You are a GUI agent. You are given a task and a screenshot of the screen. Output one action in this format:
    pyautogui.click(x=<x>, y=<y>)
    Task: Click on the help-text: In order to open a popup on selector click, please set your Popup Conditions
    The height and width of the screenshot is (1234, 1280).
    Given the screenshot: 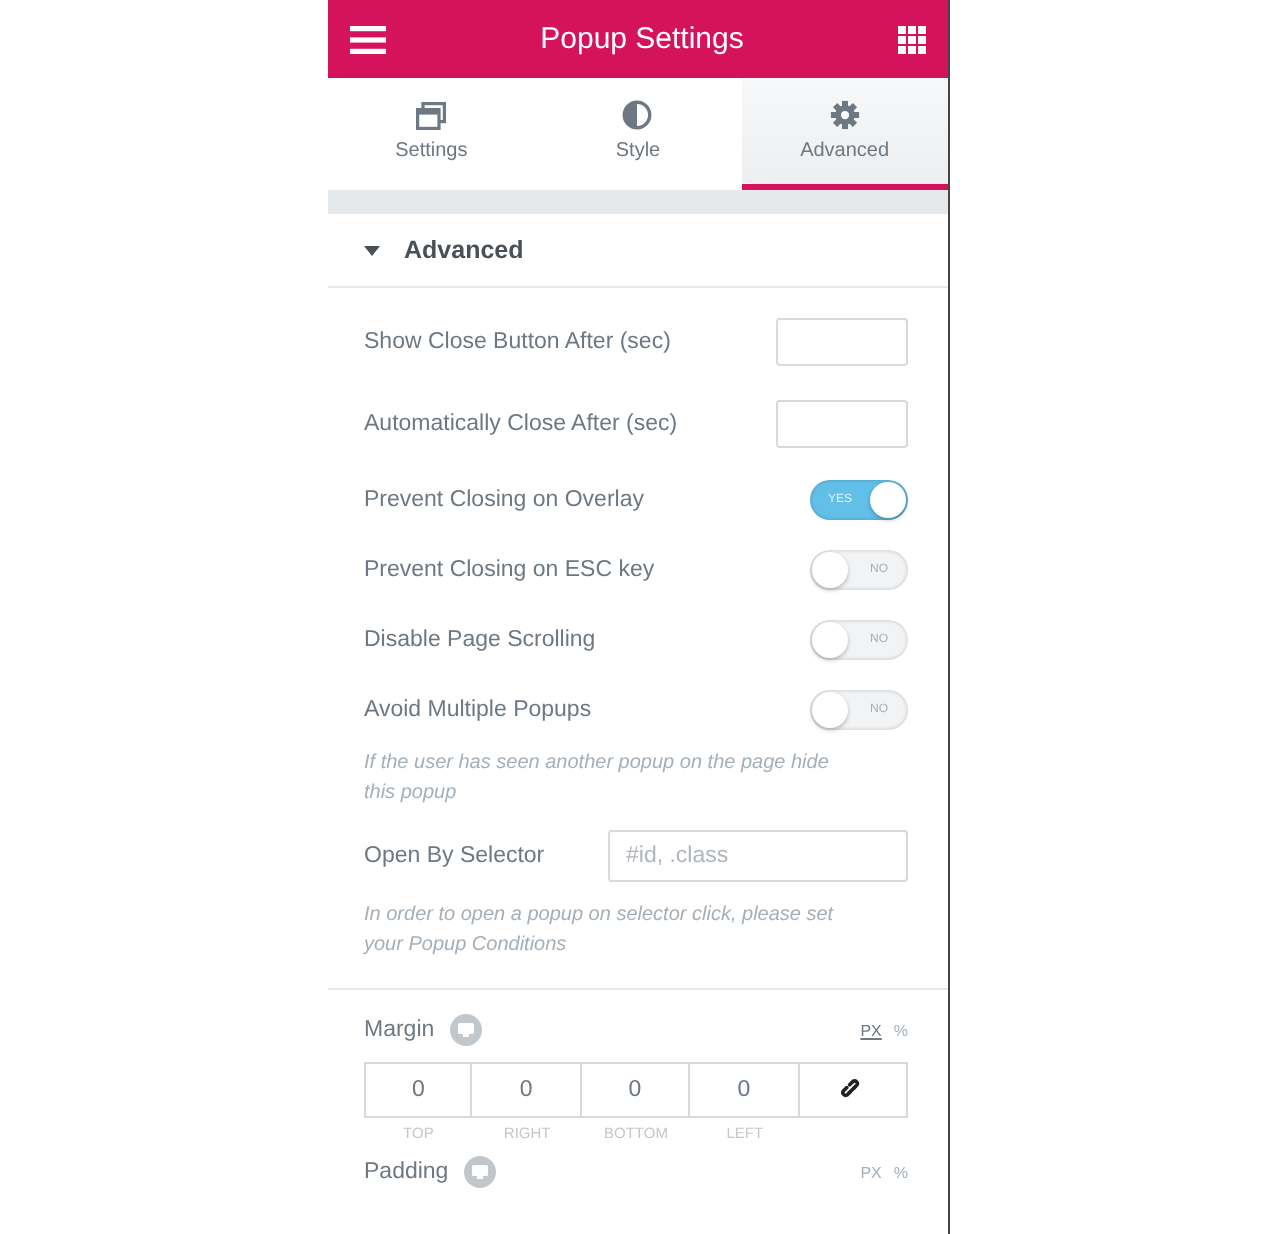 What is the action you would take?
    pyautogui.click(x=600, y=931)
    